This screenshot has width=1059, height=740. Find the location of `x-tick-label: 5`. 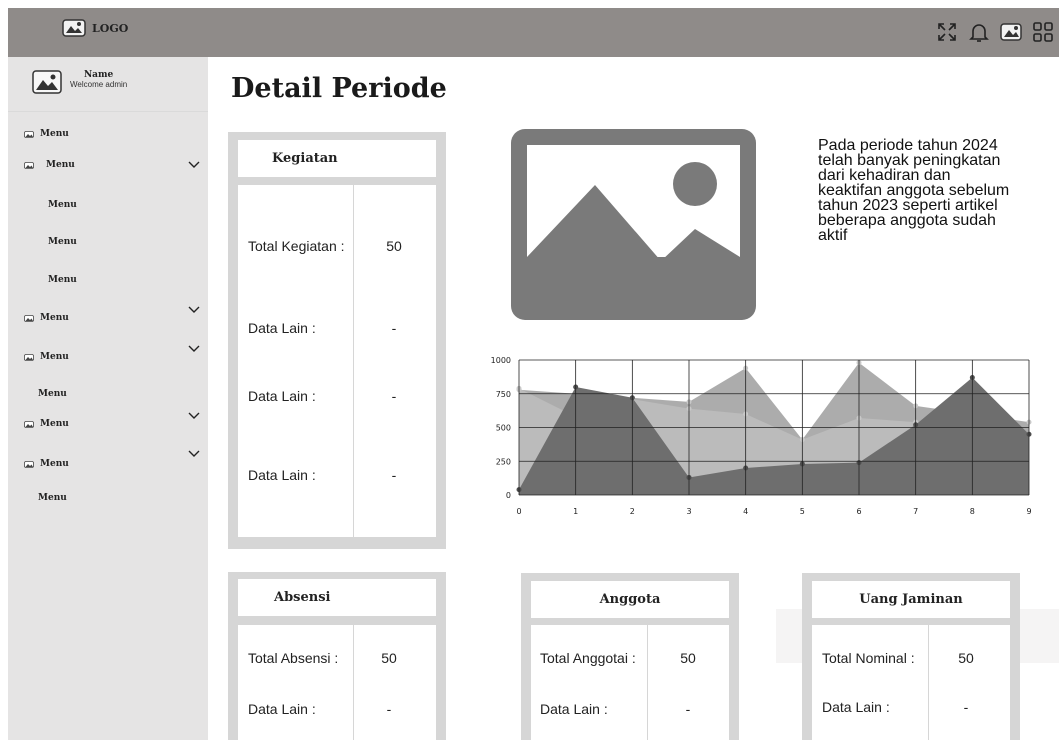

x-tick-label: 5 is located at coordinates (802, 511).